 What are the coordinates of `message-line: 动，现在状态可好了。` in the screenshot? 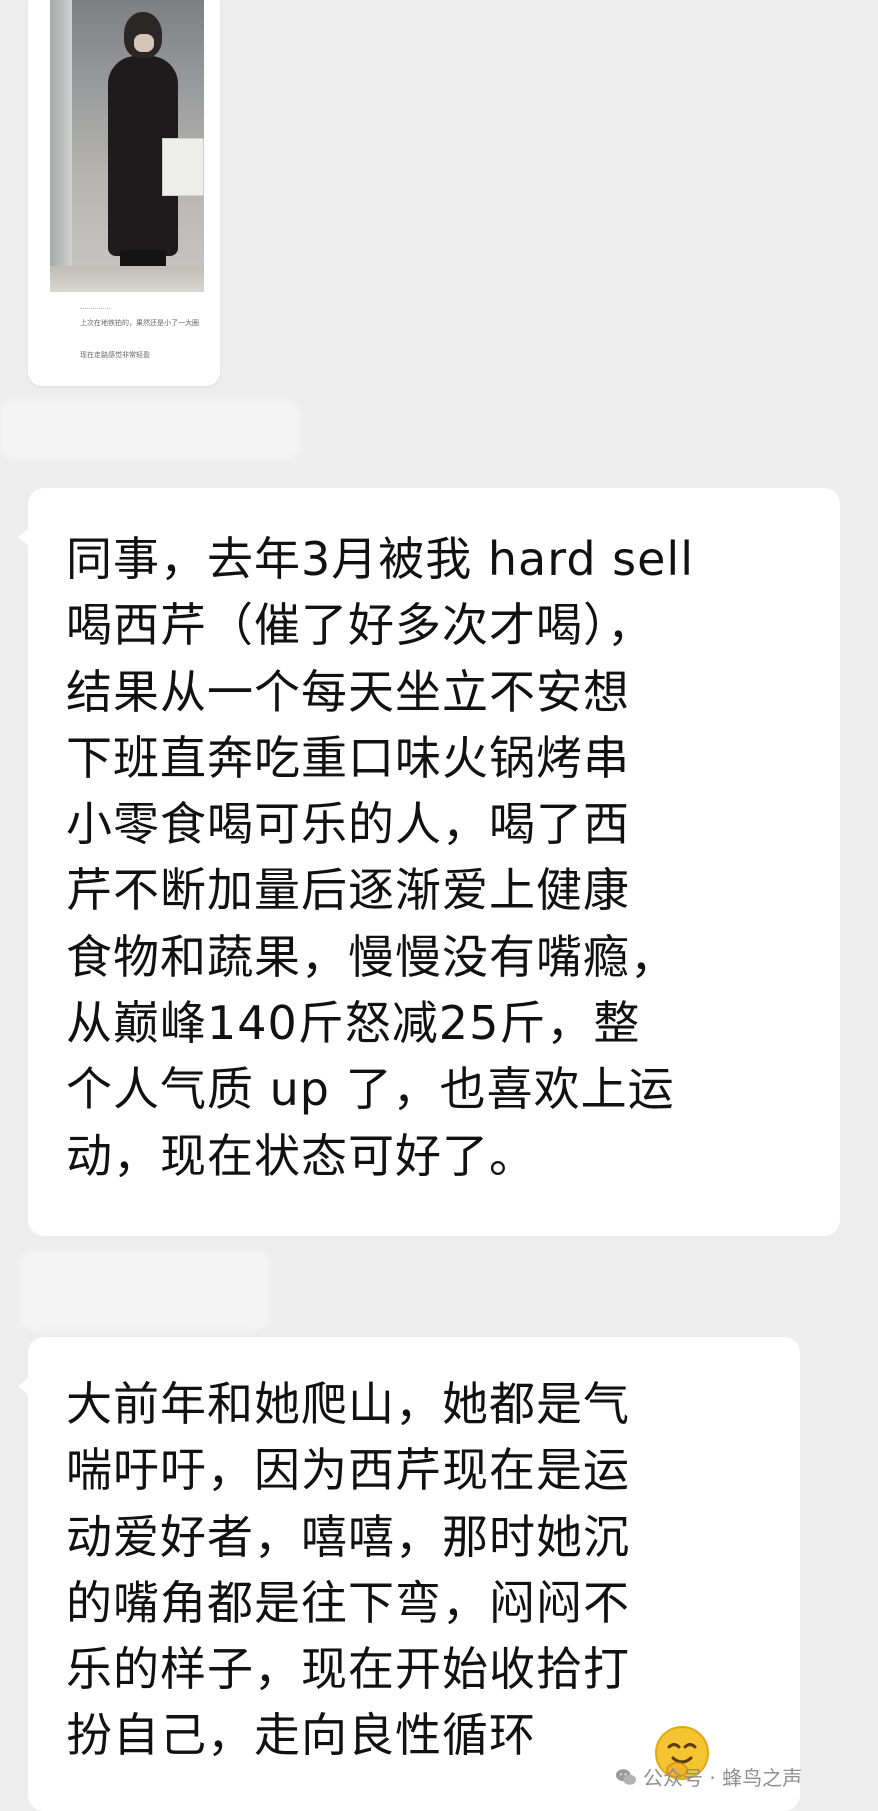 It's located at (301, 1155).